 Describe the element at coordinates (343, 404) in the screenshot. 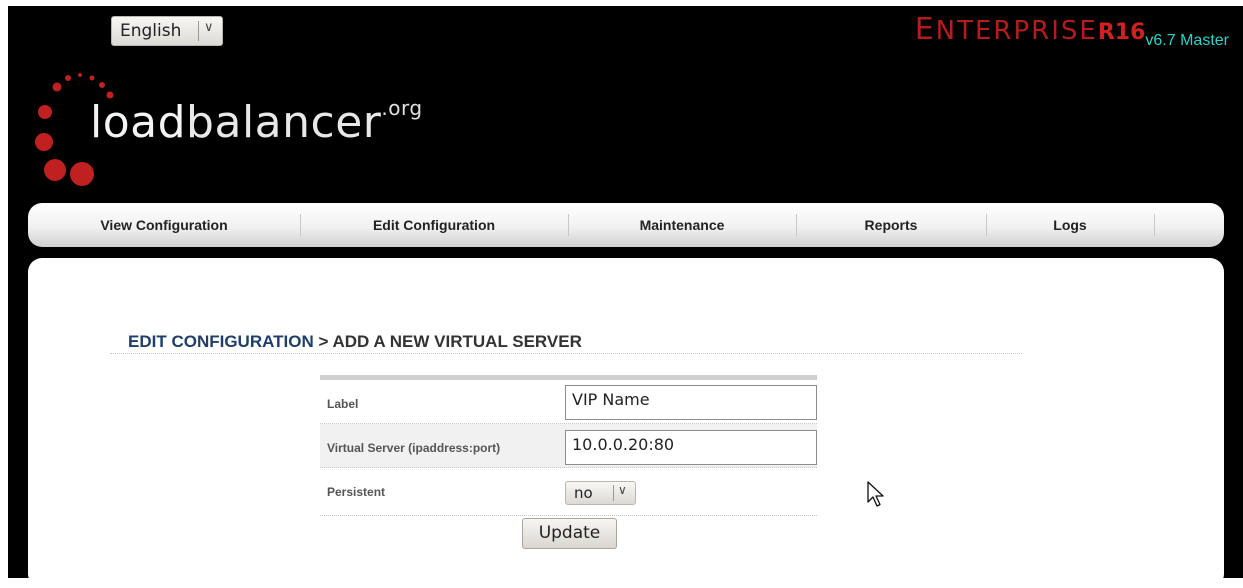

I see `label-field-label: Label` at that location.